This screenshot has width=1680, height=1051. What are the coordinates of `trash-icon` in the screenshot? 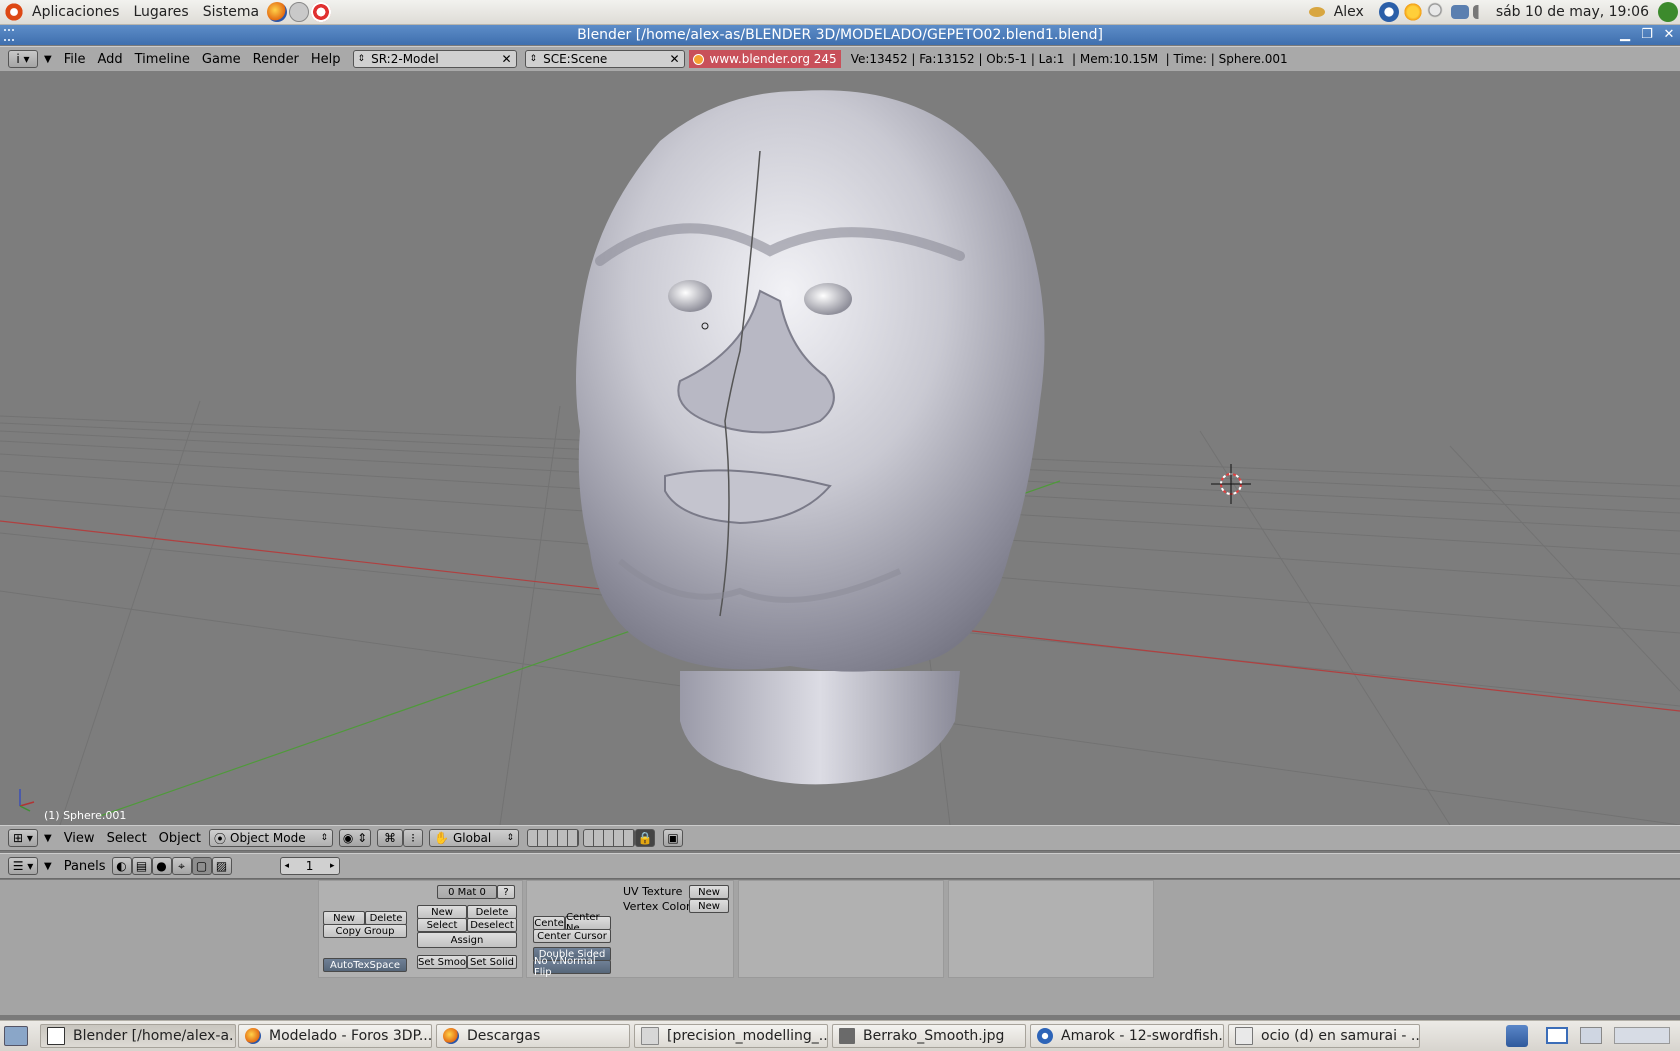 It's located at (1517, 1036).